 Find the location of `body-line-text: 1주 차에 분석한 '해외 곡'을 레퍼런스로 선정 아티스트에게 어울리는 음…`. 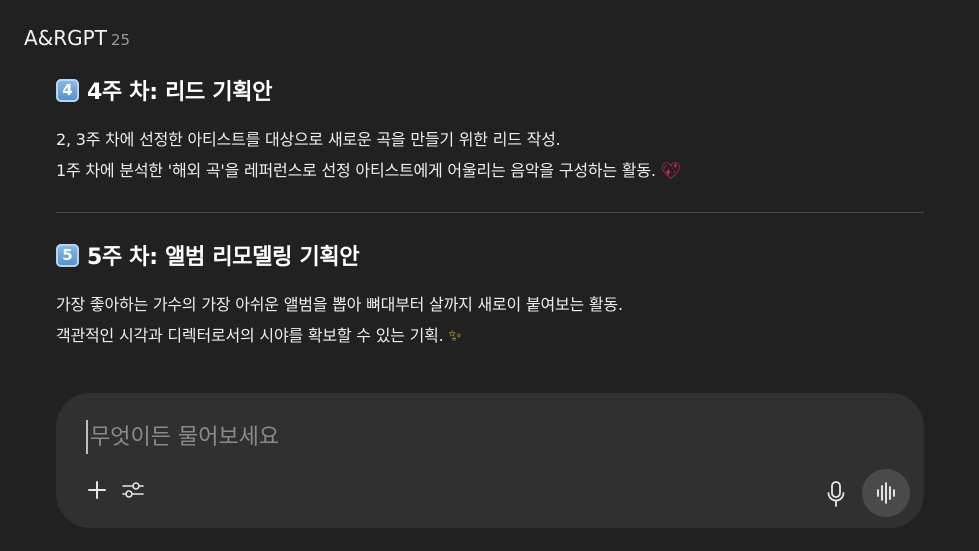

body-line-text: 1주 차에 분석한 '해외 곡'을 레퍼런스로 선정 아티스트에게 어울리는 음… is located at coordinates (356, 170).